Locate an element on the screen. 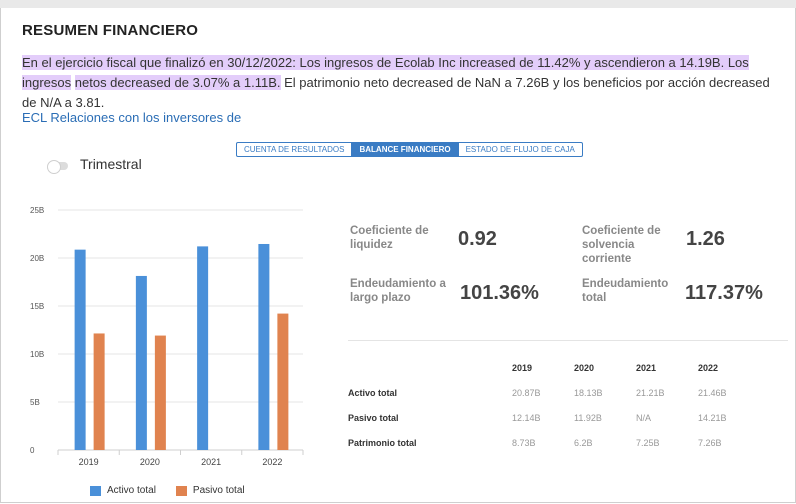  table-header-empty is located at coordinates (430, 368).